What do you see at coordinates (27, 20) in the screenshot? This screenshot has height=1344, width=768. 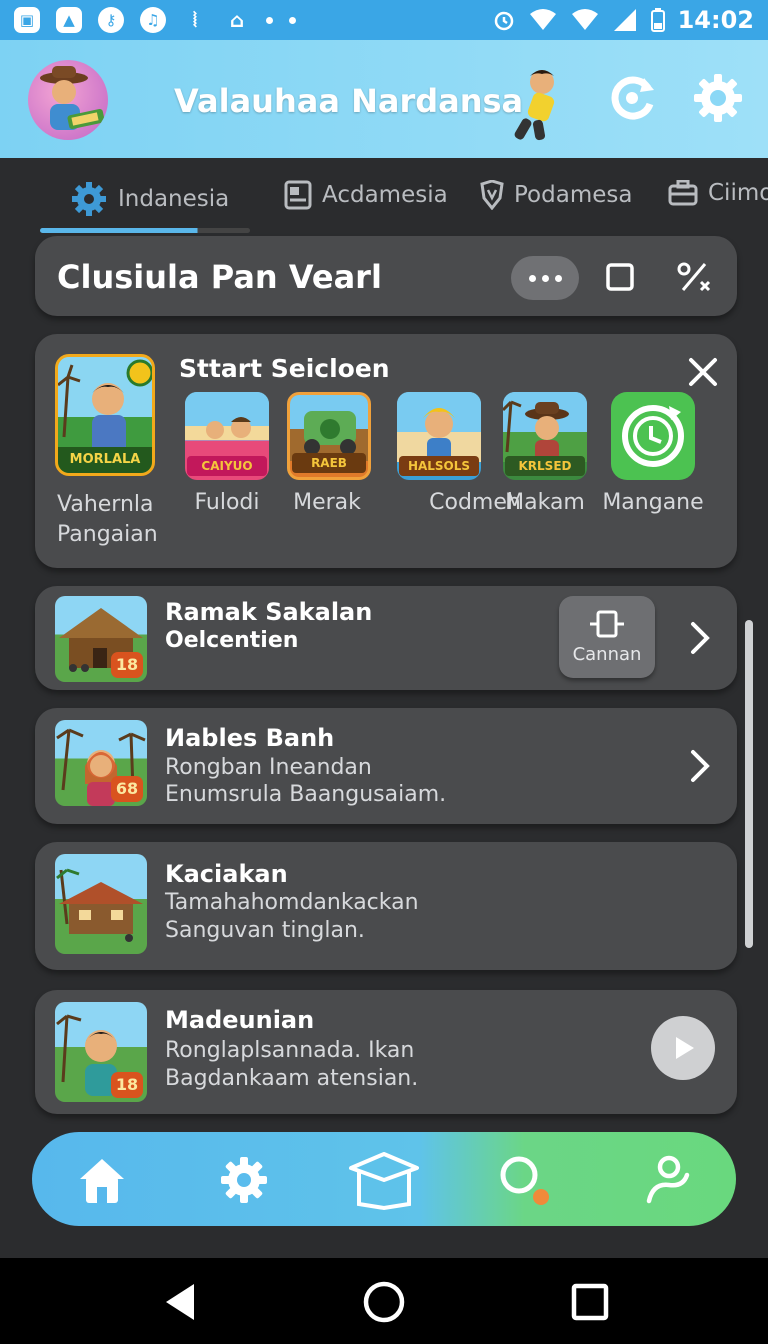 I see `gallery-icon: ▣` at bounding box center [27, 20].